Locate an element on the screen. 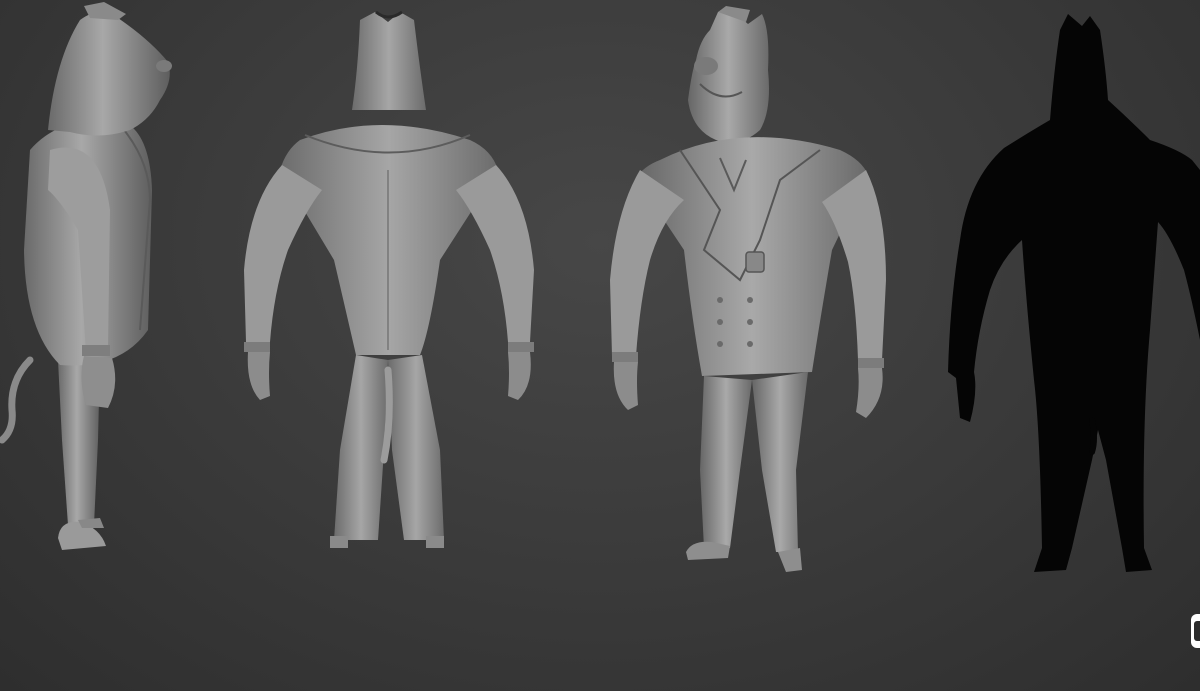  corner-logo-fragment is located at coordinates (1195, 631).